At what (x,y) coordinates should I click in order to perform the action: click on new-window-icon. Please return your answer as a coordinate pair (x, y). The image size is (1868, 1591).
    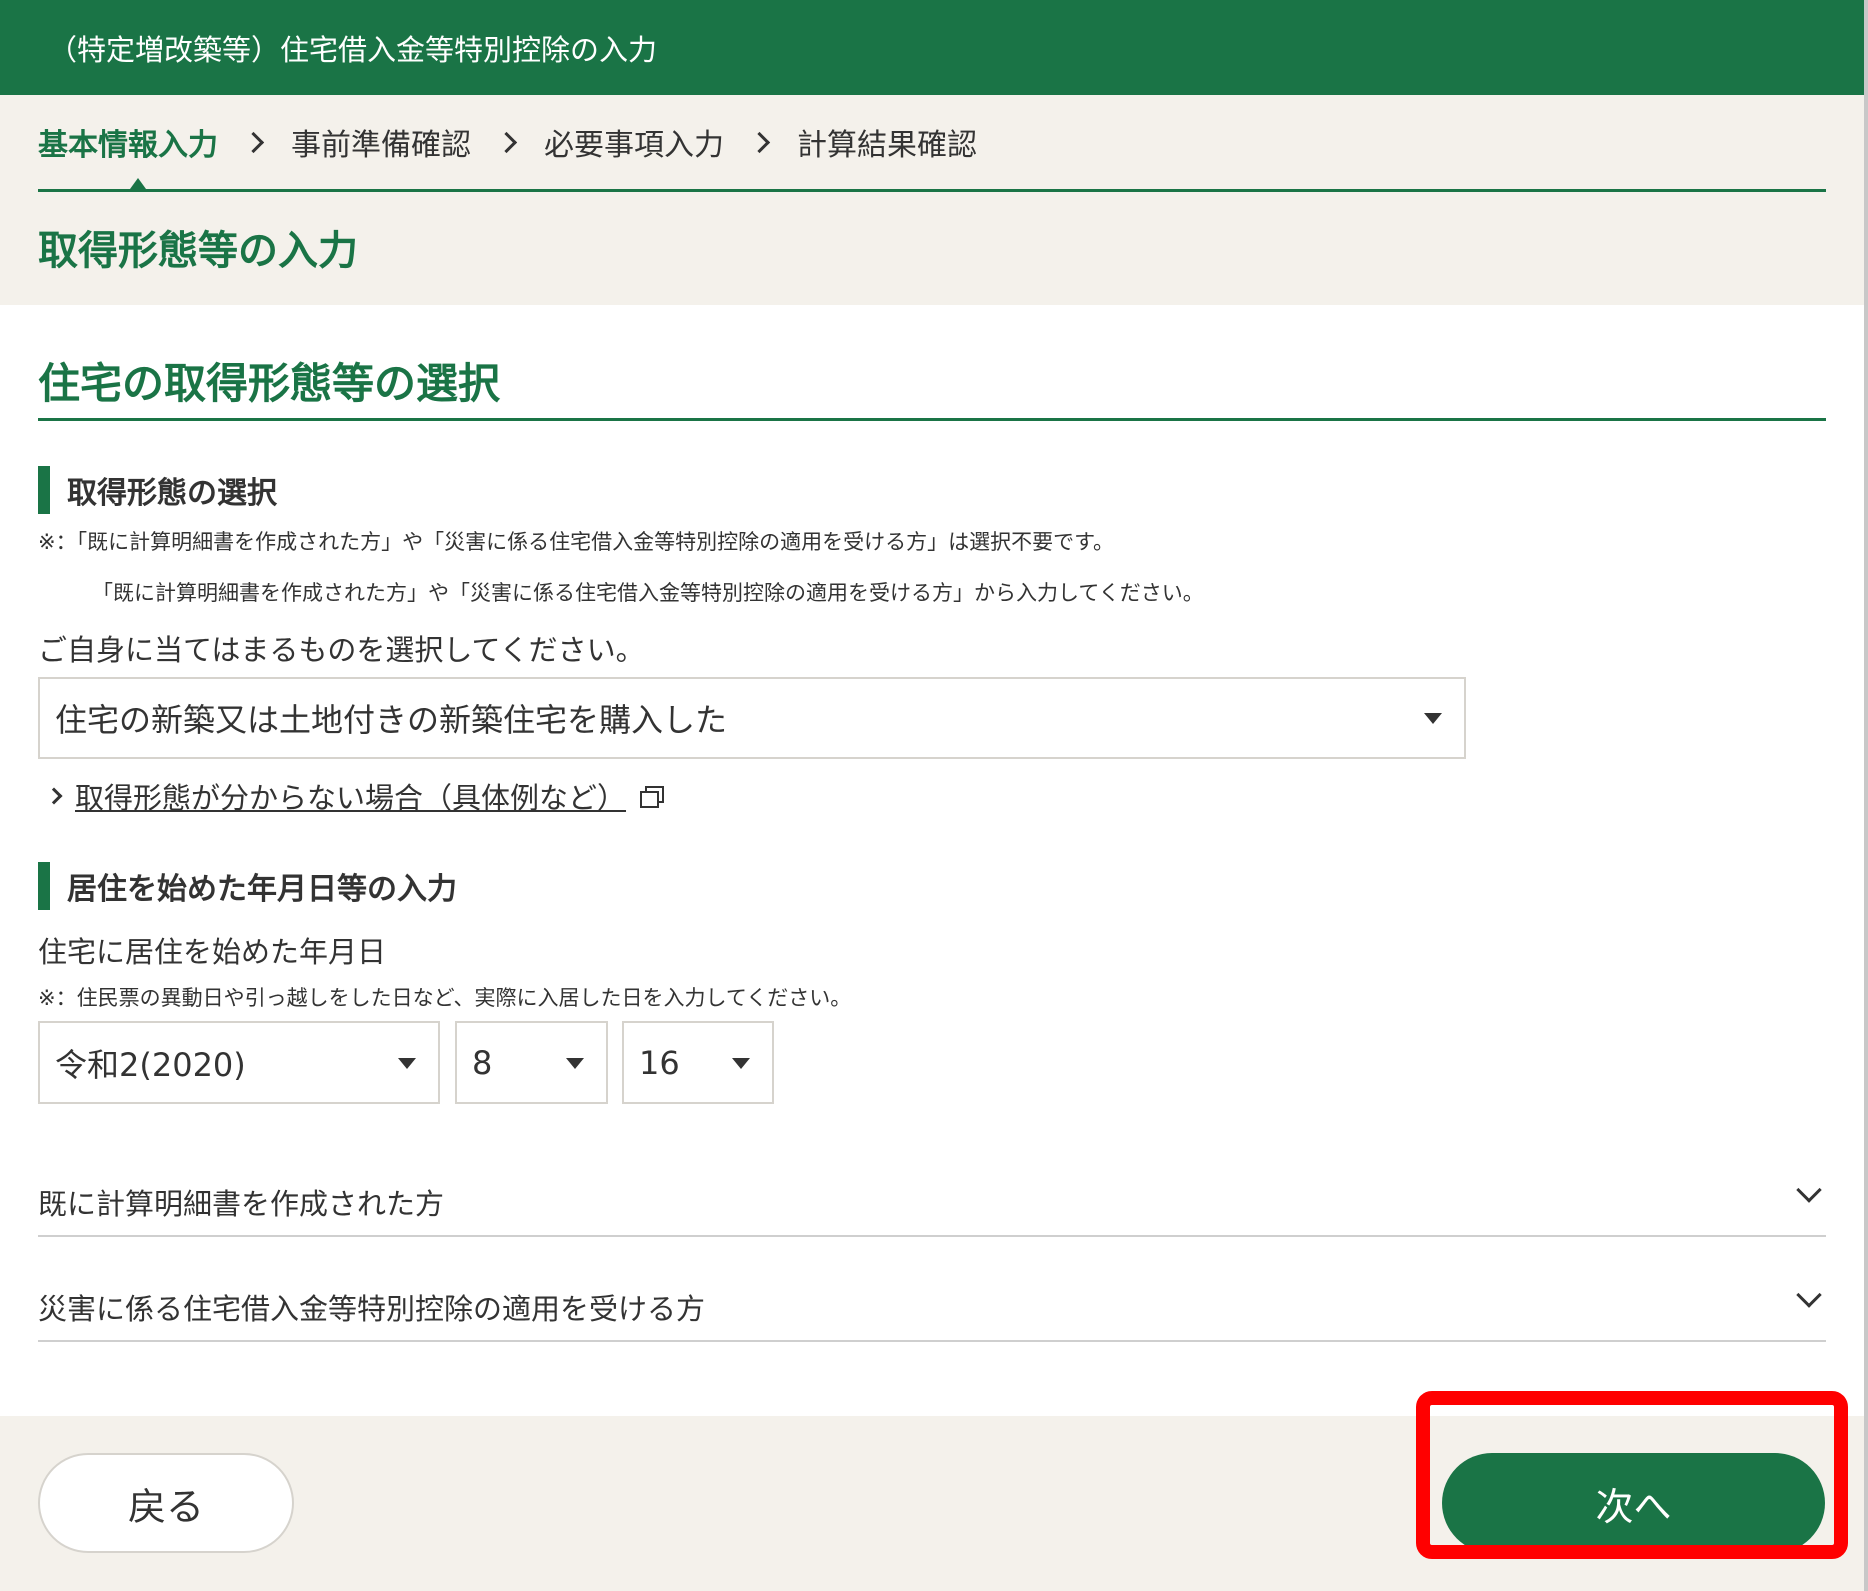
    Looking at the image, I should click on (652, 797).